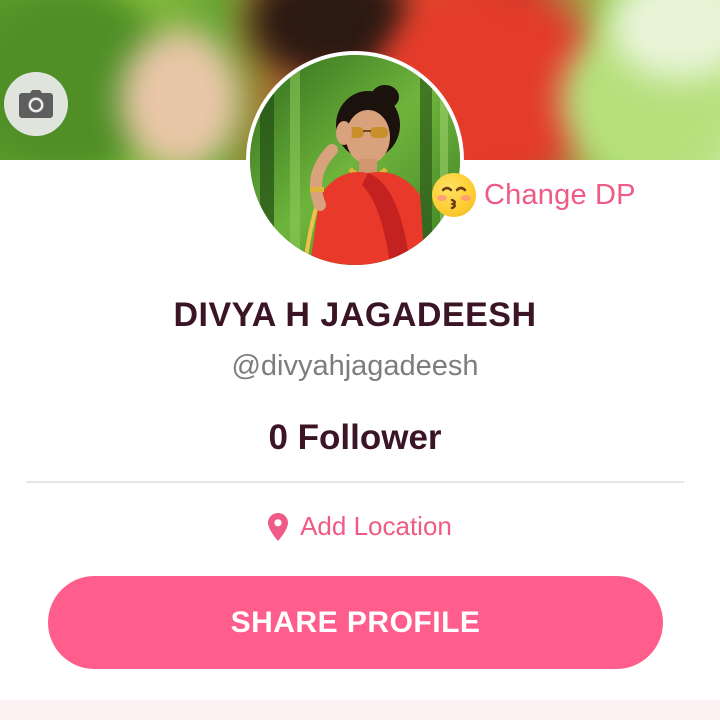 The width and height of the screenshot is (720, 720). I want to click on change-cover-button, so click(36, 104).